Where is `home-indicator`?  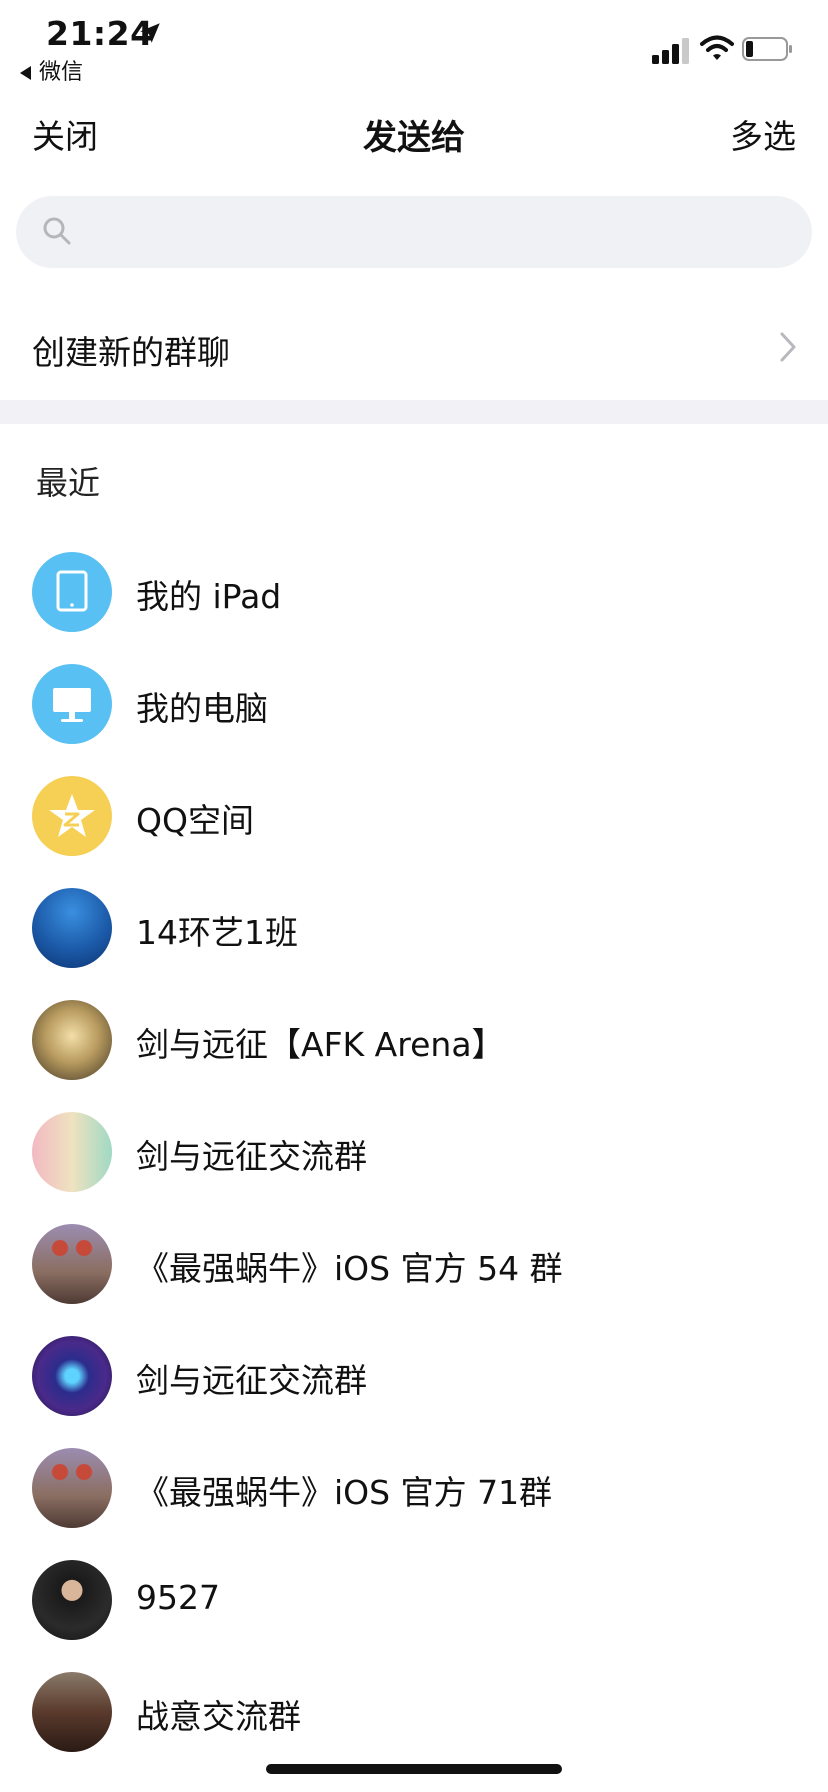
home-indicator is located at coordinates (414, 1769).